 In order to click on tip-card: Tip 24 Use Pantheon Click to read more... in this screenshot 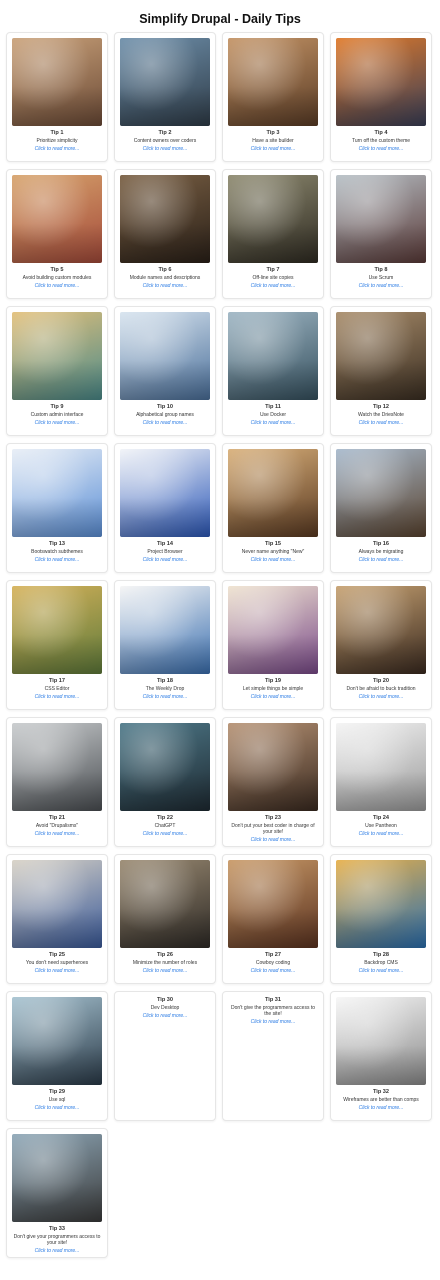, I will do `click(381, 782)`.